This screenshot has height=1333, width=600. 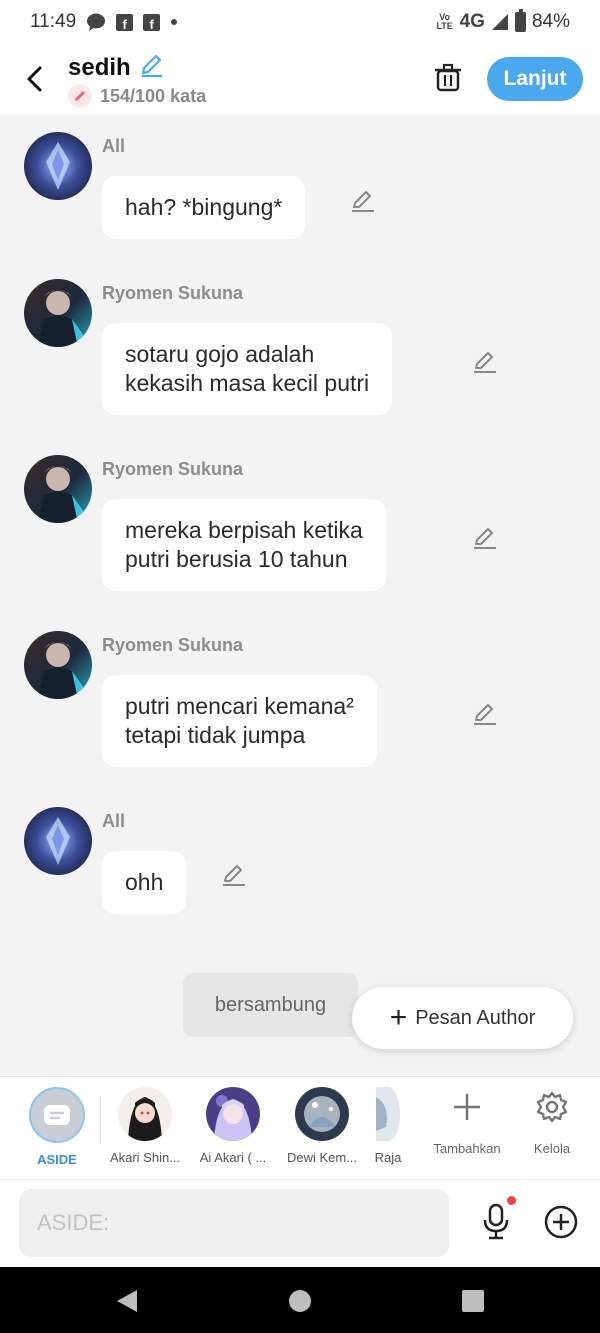 I want to click on aside-chat-icon, so click(x=57, y=1115).